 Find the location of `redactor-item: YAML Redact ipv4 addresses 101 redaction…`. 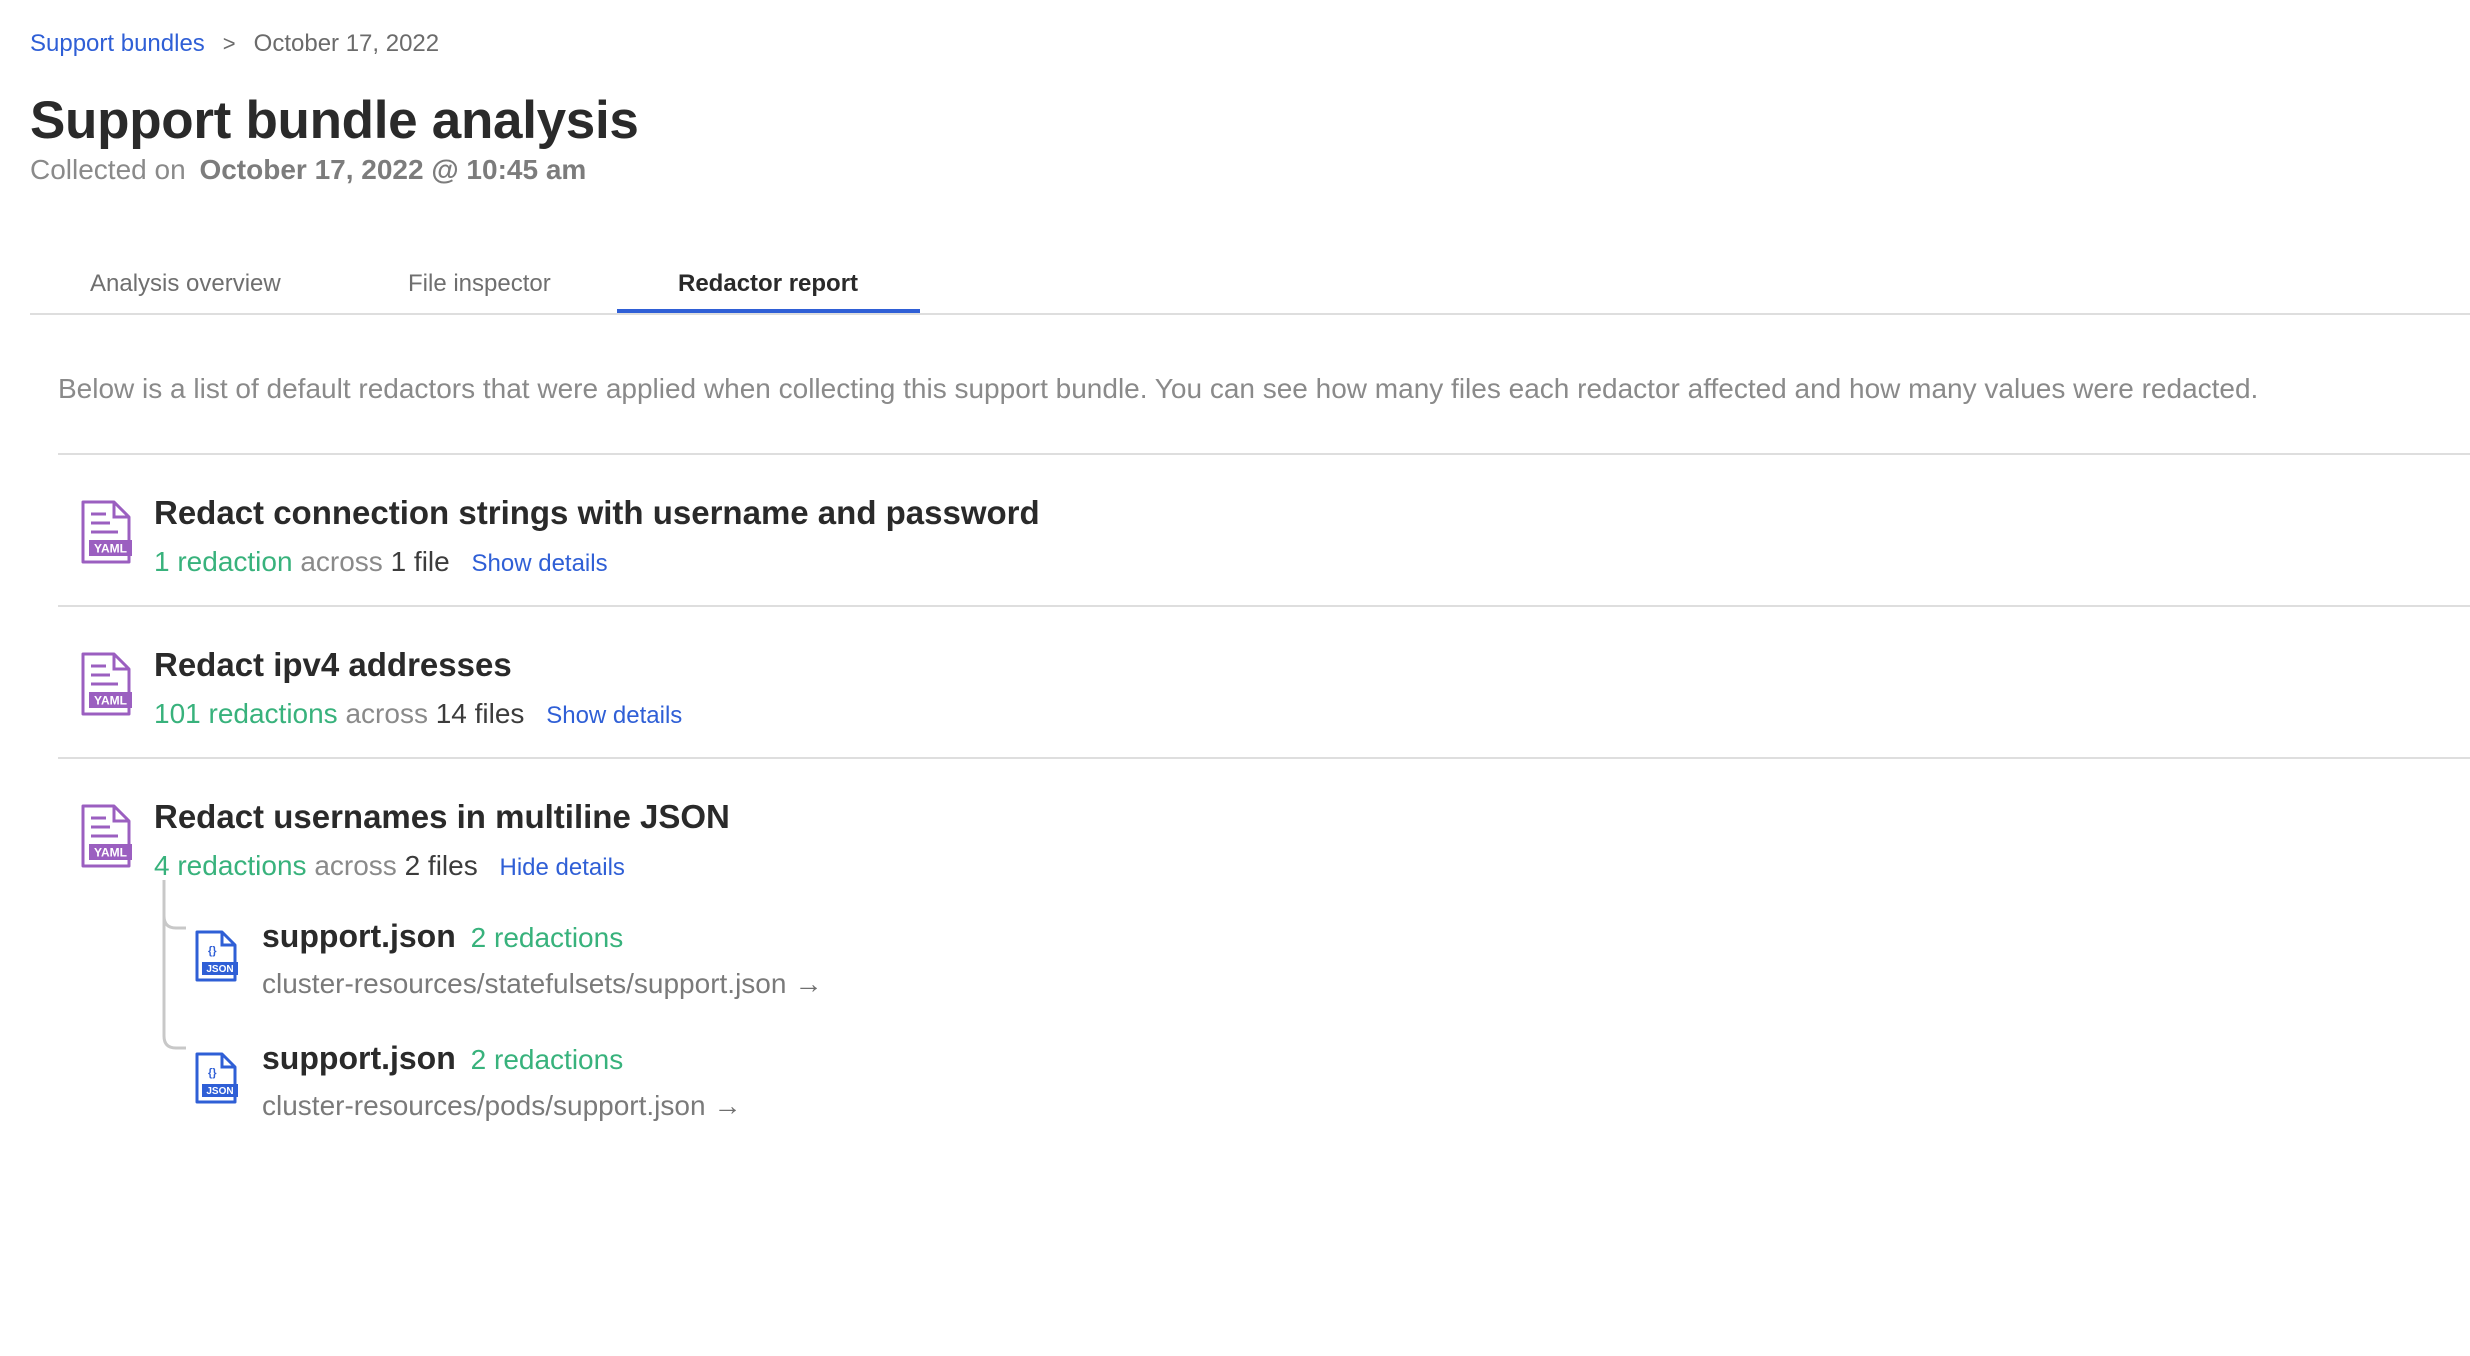

redactor-item: YAML Redact ipv4 addresses 101 redaction… is located at coordinates (1258, 709).